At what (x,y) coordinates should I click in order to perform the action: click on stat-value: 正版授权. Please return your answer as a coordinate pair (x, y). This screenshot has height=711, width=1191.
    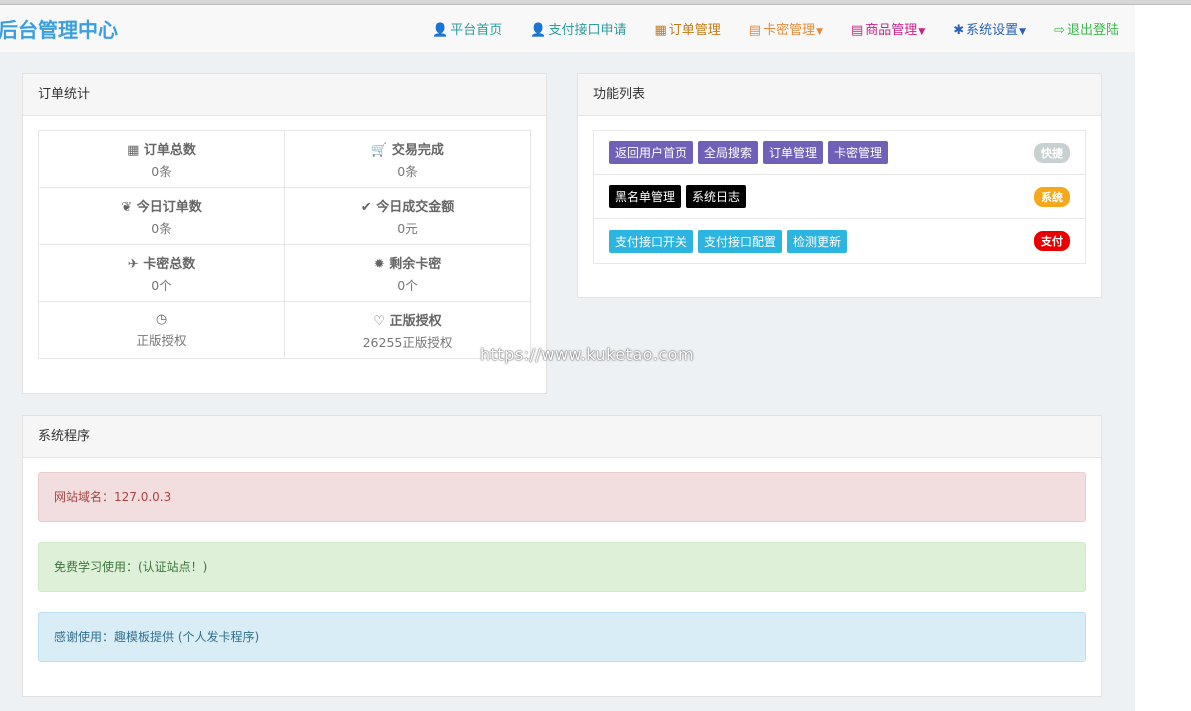
    Looking at the image, I should click on (161, 340).